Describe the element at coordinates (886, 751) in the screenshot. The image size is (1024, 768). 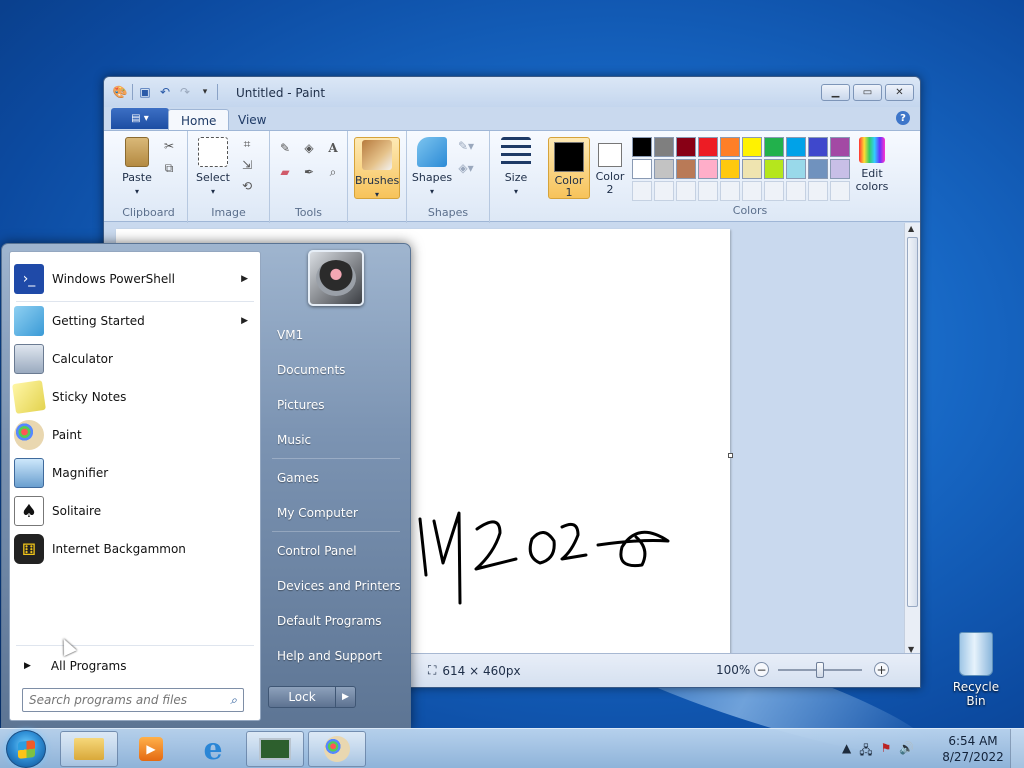
I see `action-center-flag-icon: ⚑` at that location.